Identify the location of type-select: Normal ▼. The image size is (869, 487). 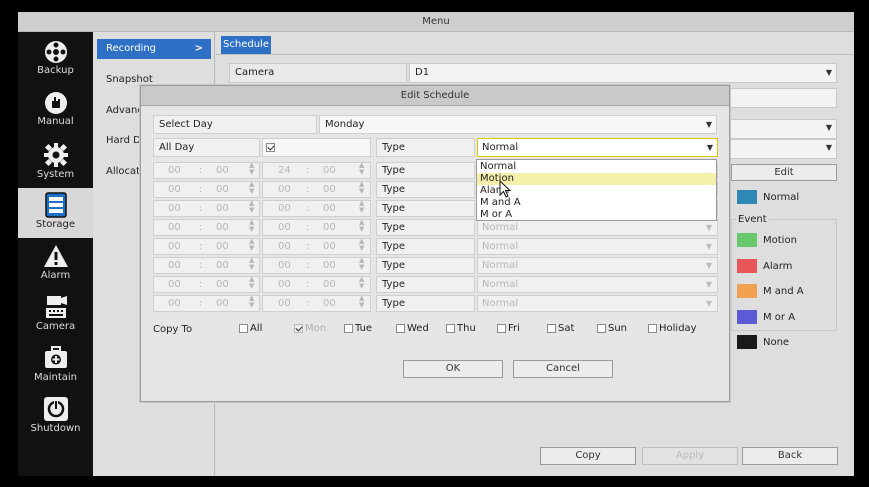
(597, 147).